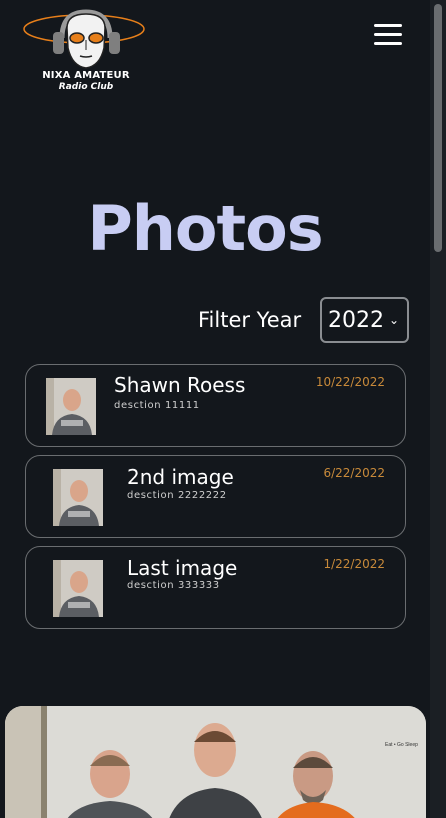  I want to click on logo-subtitle: Radio Club, so click(86, 87).